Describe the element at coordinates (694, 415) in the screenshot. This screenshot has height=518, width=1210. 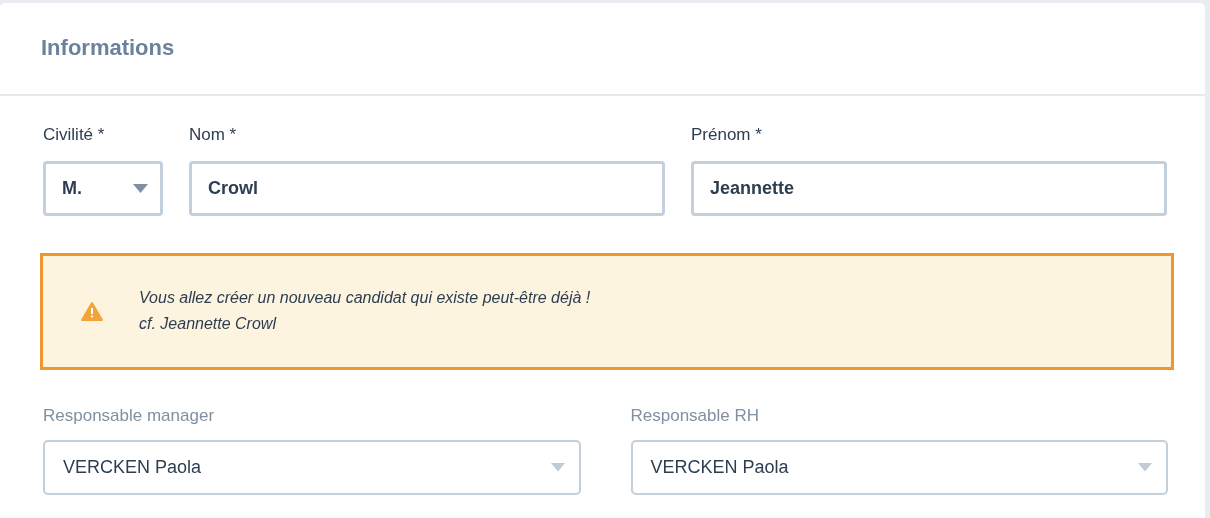
I see `field-label: Responsable RH` at that location.